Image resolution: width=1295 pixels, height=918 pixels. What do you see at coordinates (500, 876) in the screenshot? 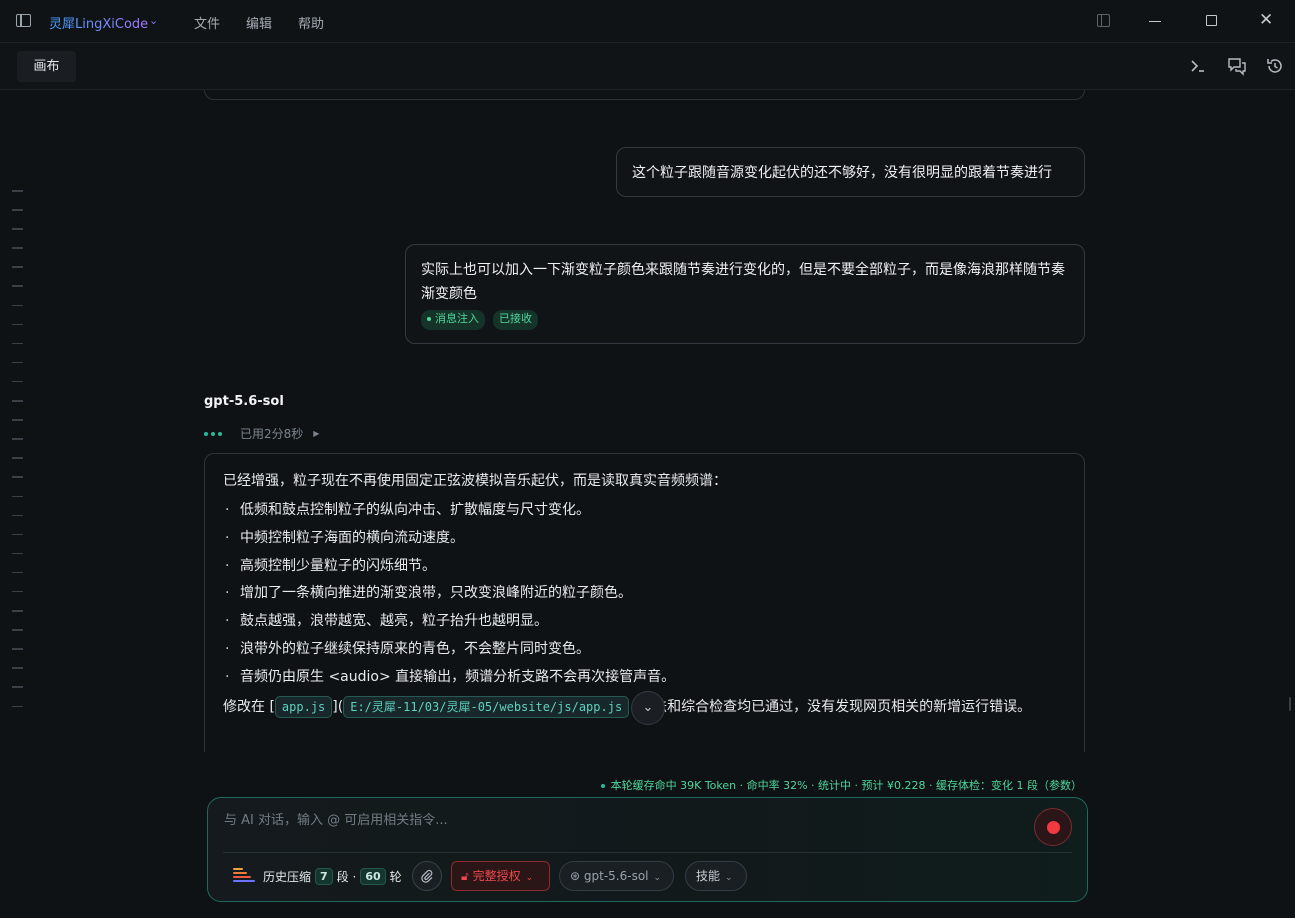
I see `permission-dropdown: 🔓︎ 完整授权 ⌄` at bounding box center [500, 876].